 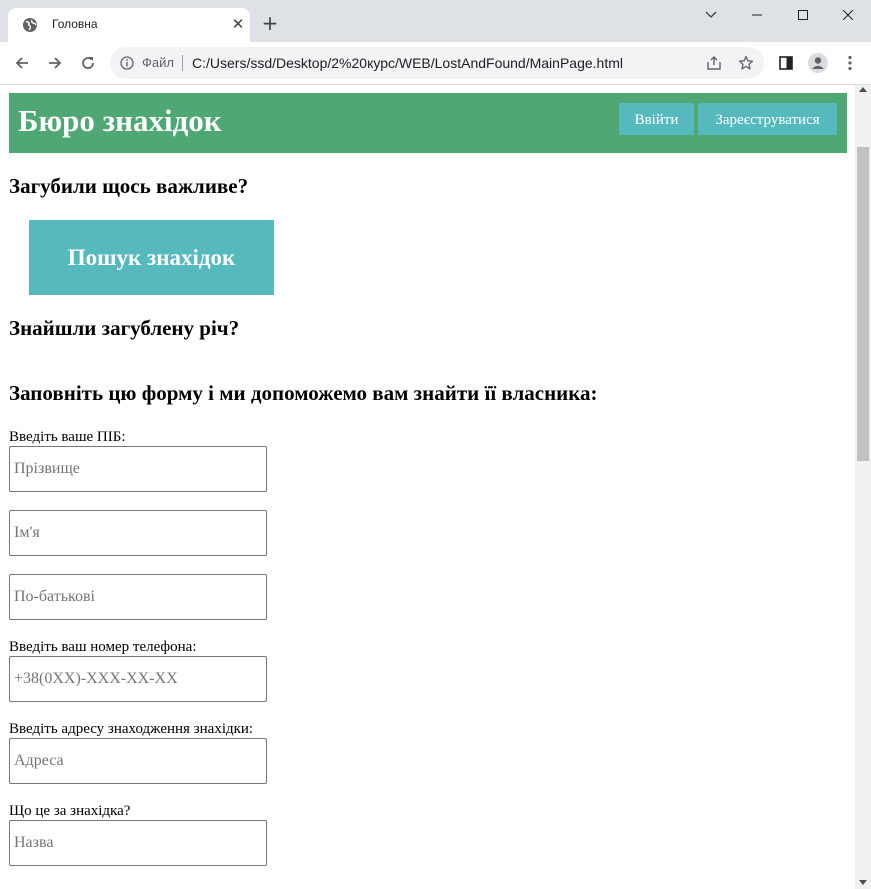 What do you see at coordinates (158, 62) in the screenshot?
I see `file-scheme-label: Файл` at bounding box center [158, 62].